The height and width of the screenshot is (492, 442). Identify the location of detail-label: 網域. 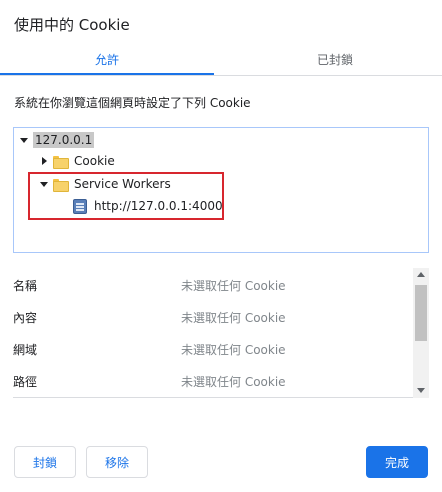
(25, 349).